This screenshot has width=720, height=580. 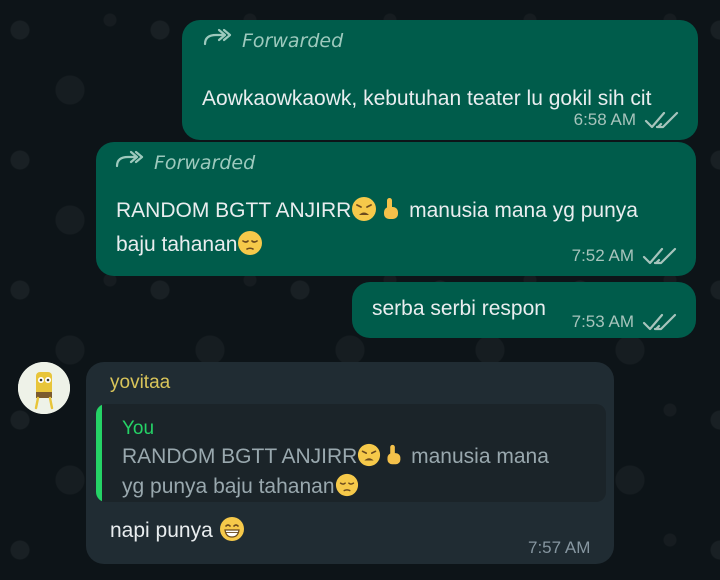 I want to click on message-text: serba serbi respon, so click(x=459, y=308).